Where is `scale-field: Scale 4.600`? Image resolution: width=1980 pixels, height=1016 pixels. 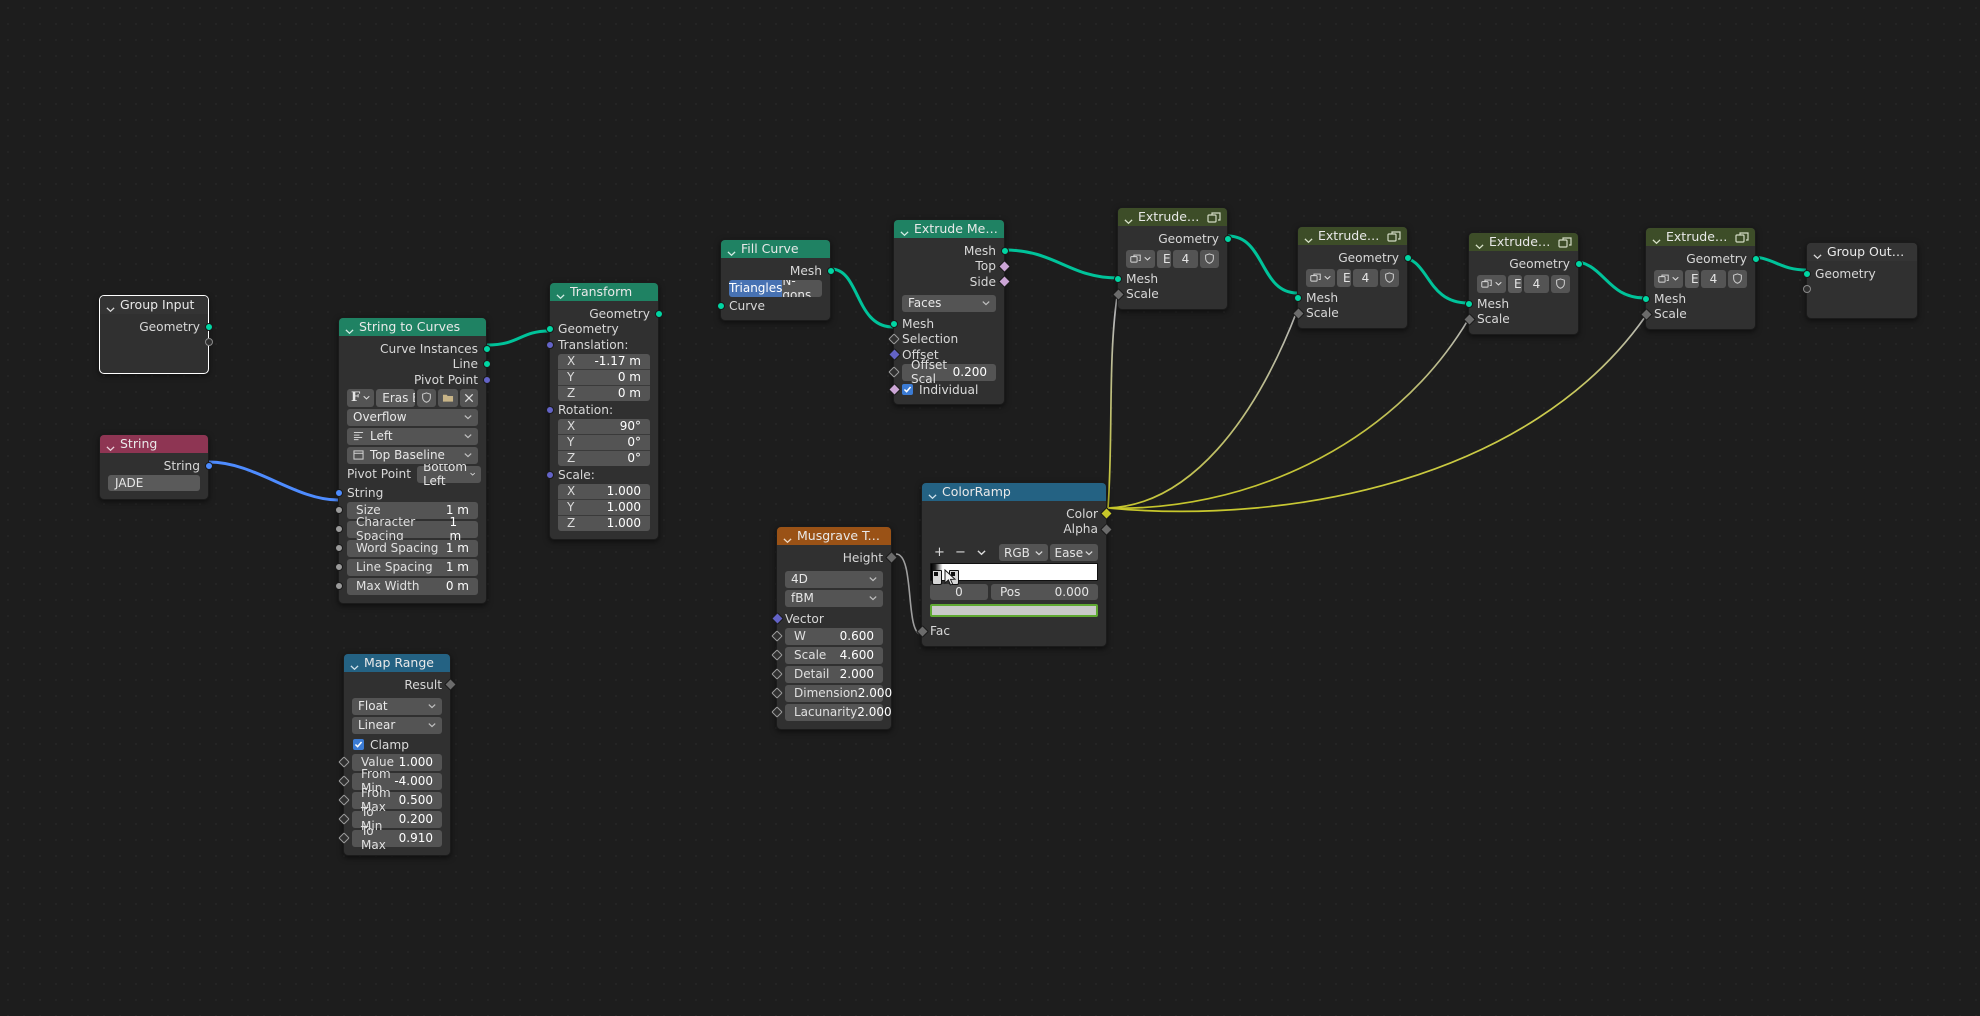
scale-field: Scale 4.600 is located at coordinates (826, 655).